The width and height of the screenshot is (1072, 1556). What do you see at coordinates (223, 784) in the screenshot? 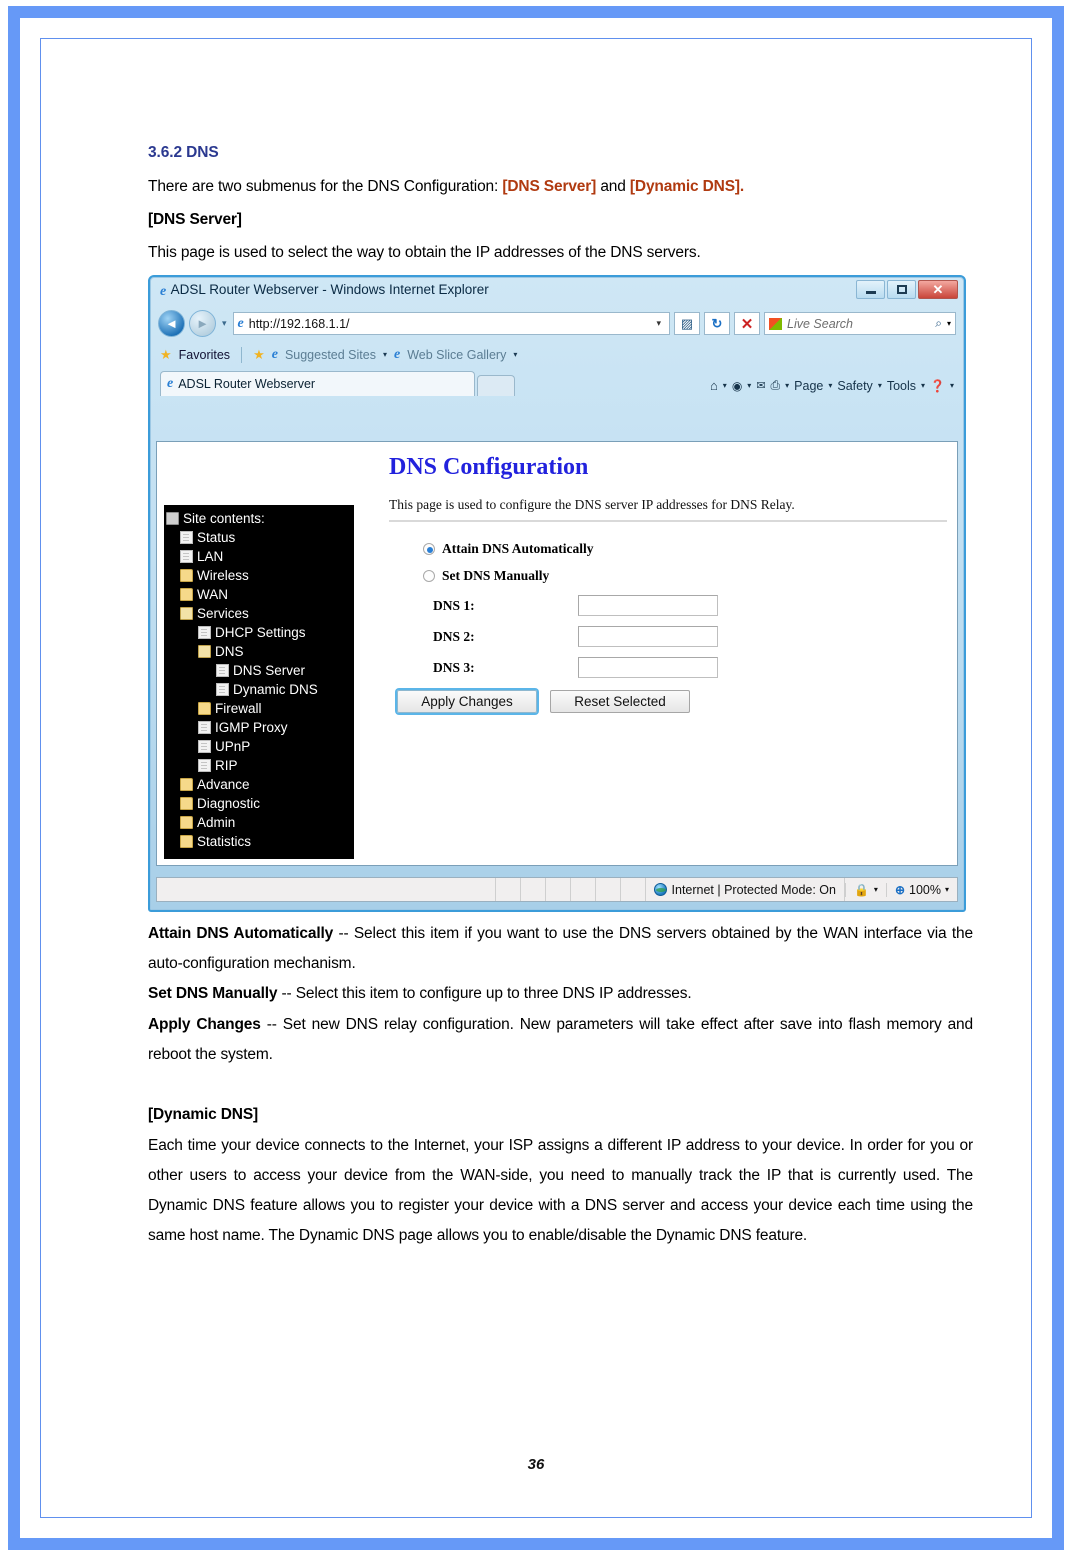
I see `sidebar-item-label: Advance` at bounding box center [223, 784].